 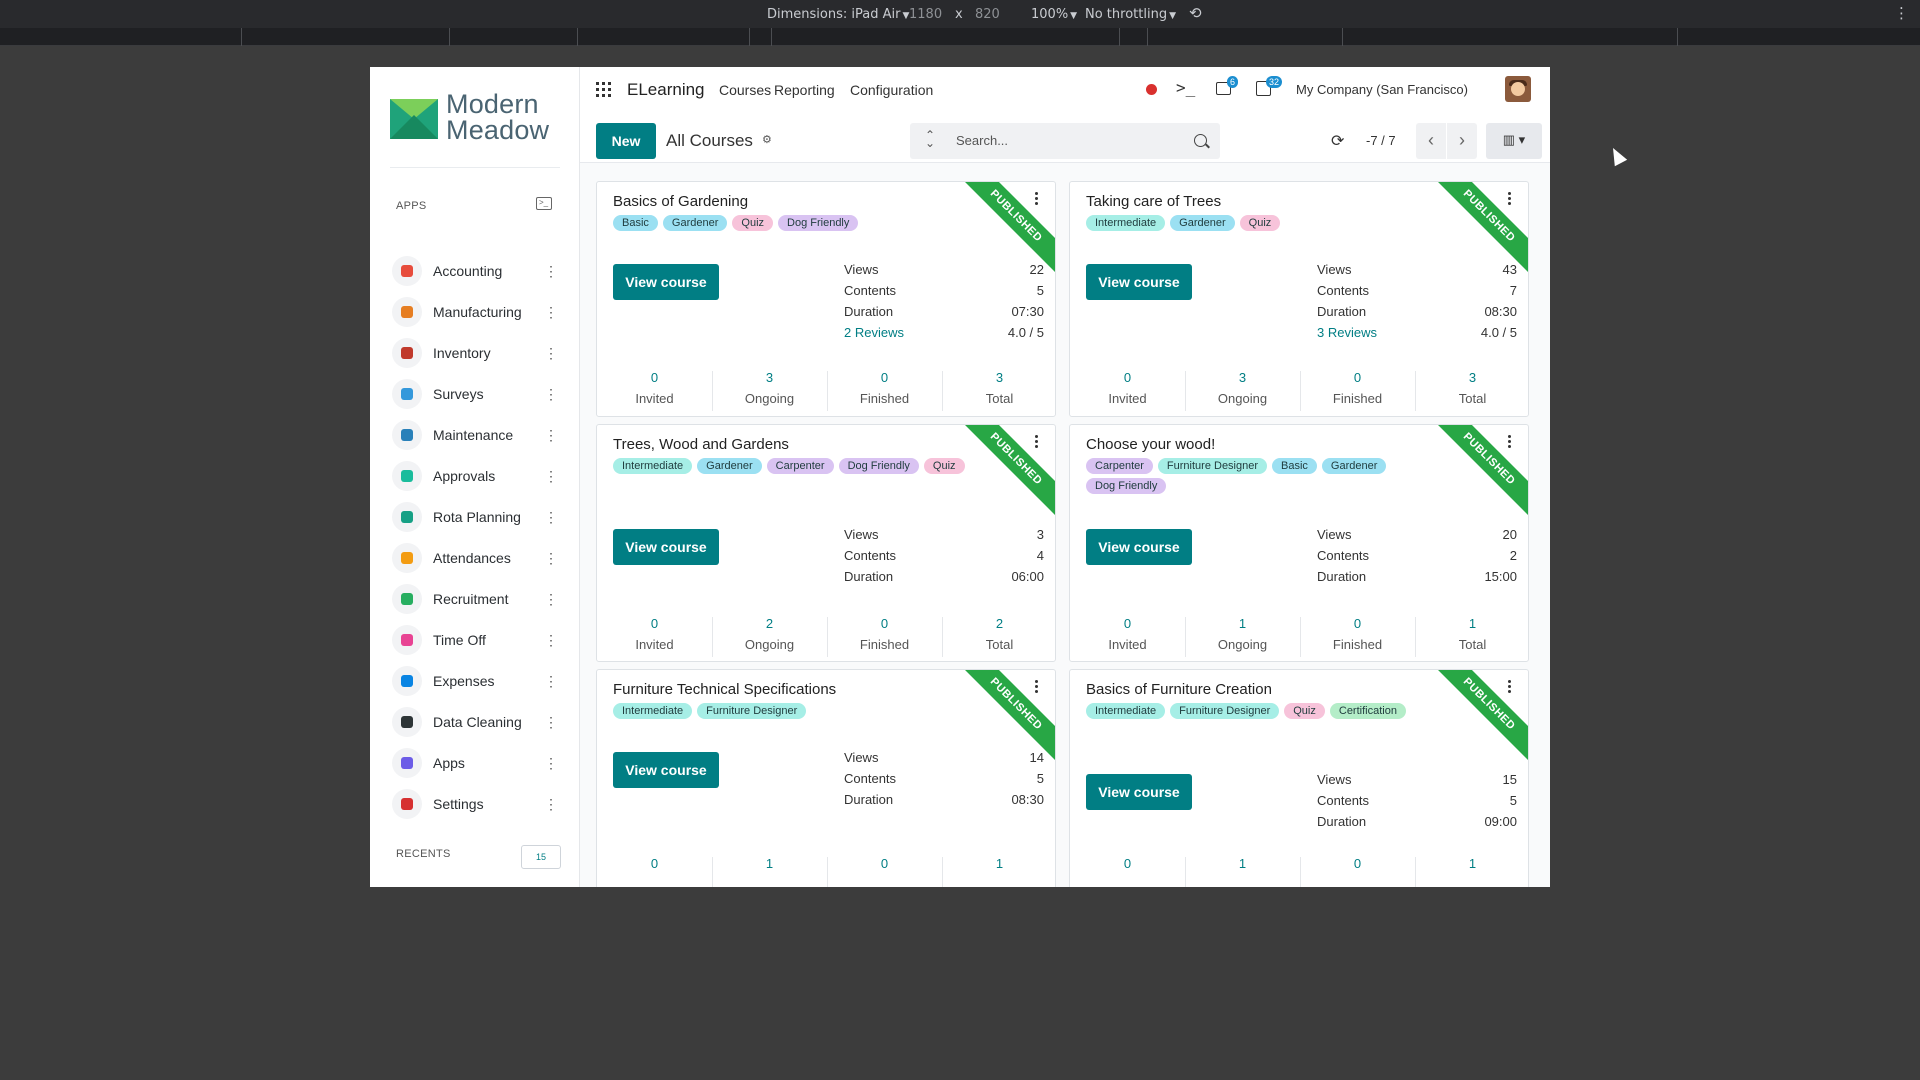 I want to click on search-toggle-icon: ⌃ ⌄, so click(x=930, y=139).